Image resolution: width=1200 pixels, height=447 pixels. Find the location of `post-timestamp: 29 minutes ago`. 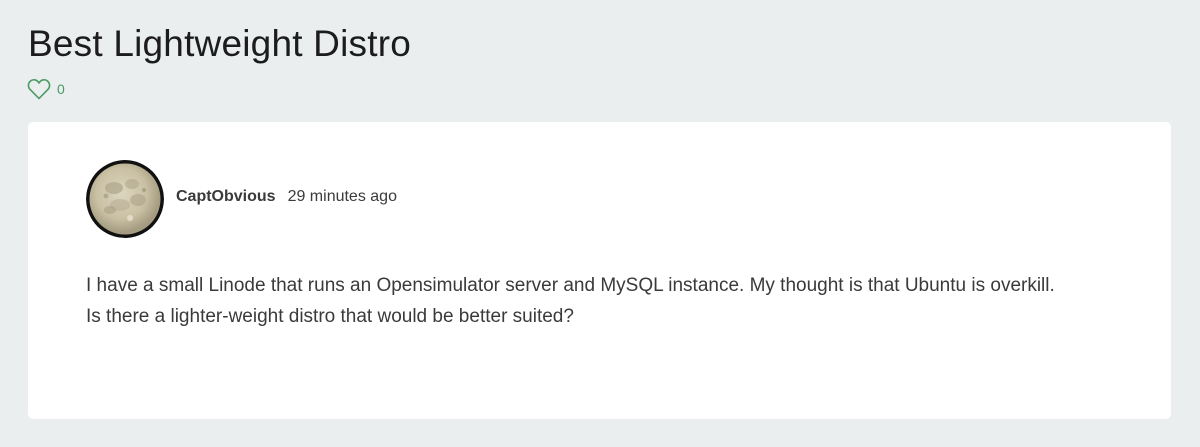

post-timestamp: 29 minutes ago is located at coordinates (342, 196).